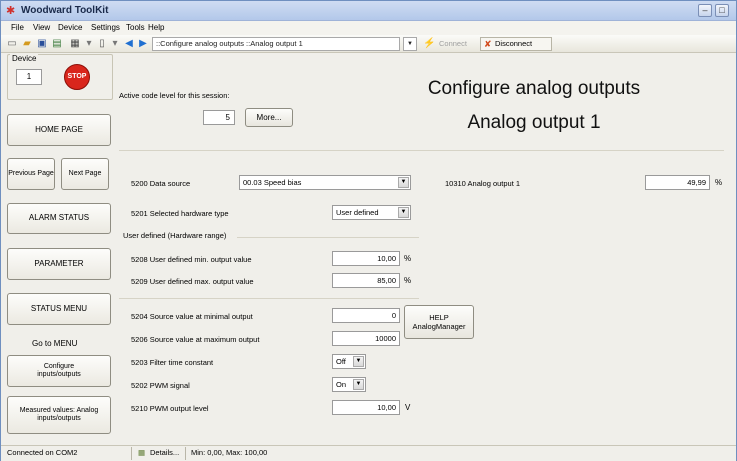 The image size is (737, 461). I want to click on device-group: Device 1 STOP, so click(60, 77).